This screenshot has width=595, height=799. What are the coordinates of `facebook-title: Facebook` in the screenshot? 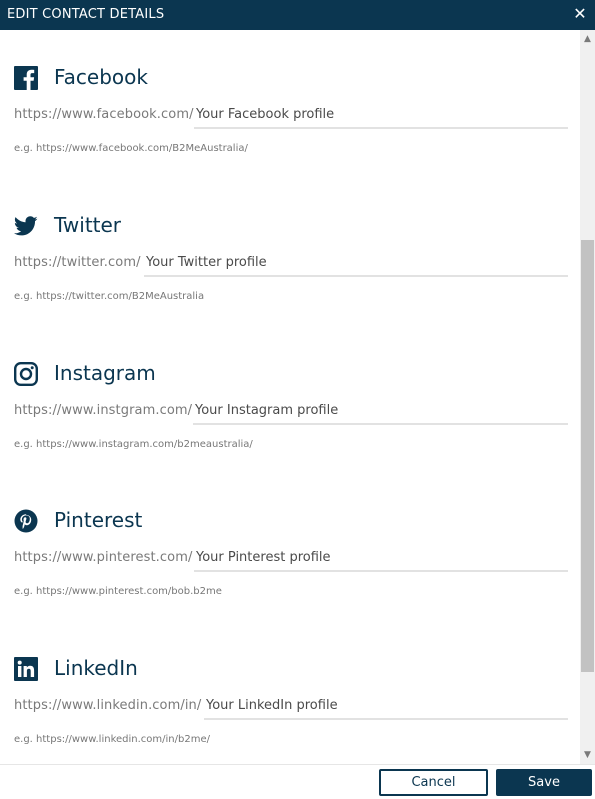 It's located at (101, 77).